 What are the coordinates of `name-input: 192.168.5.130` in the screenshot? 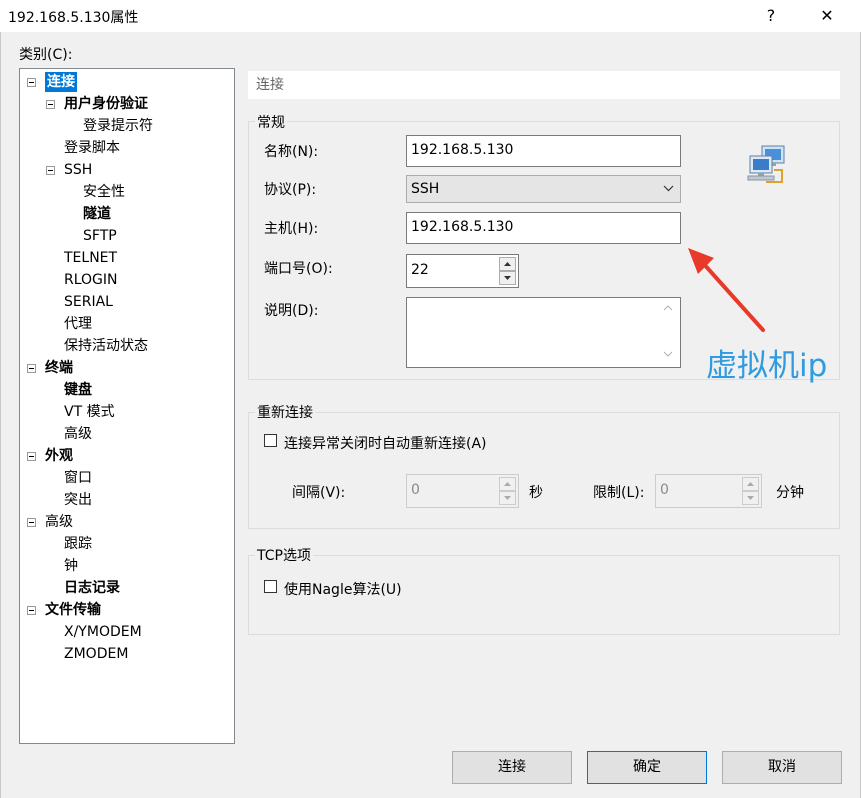 It's located at (543, 151).